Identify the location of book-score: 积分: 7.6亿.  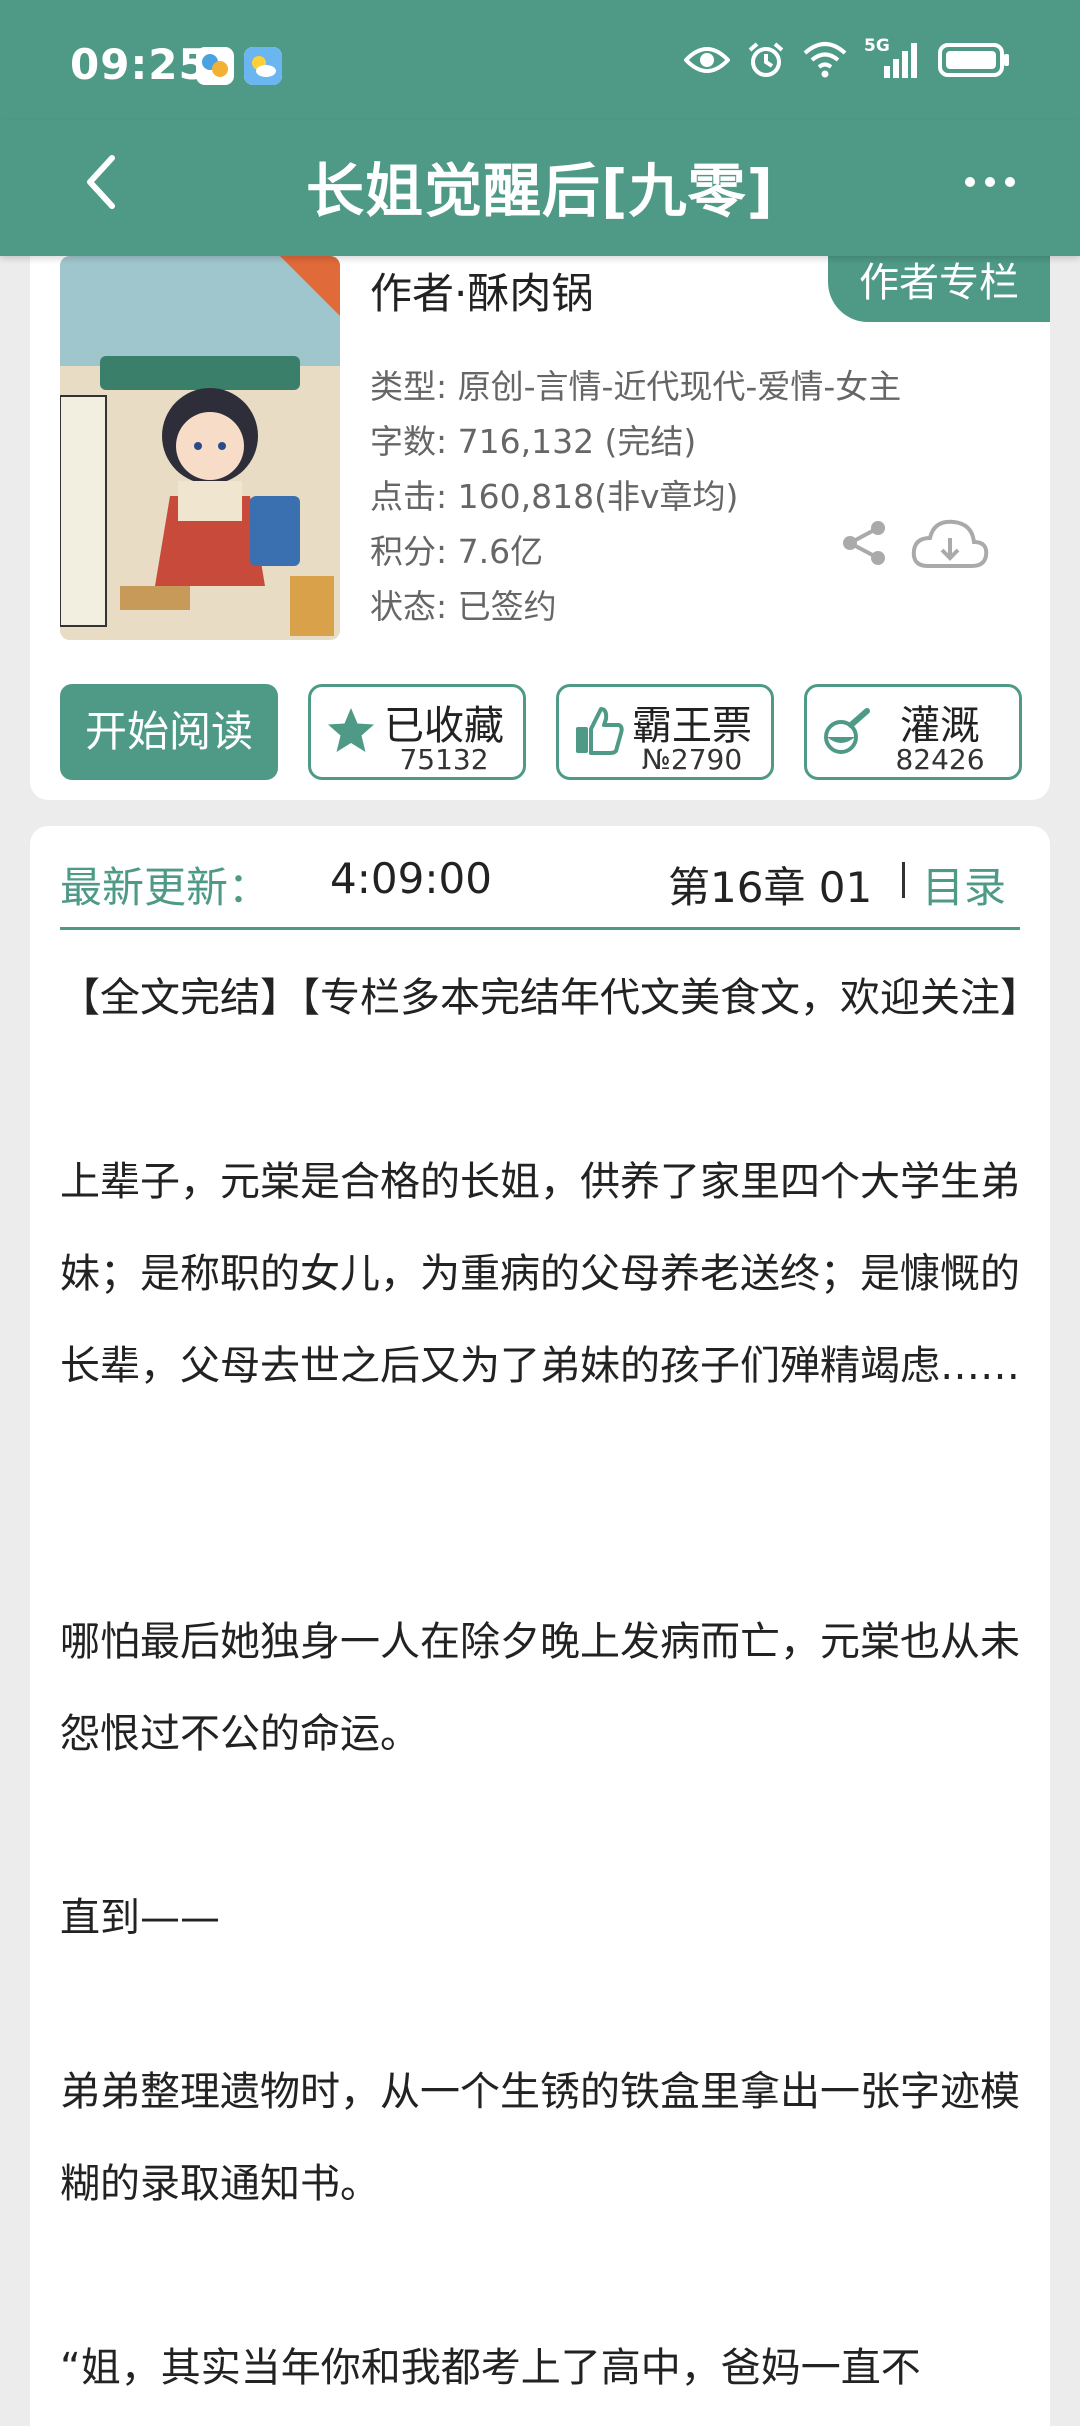
(457, 551).